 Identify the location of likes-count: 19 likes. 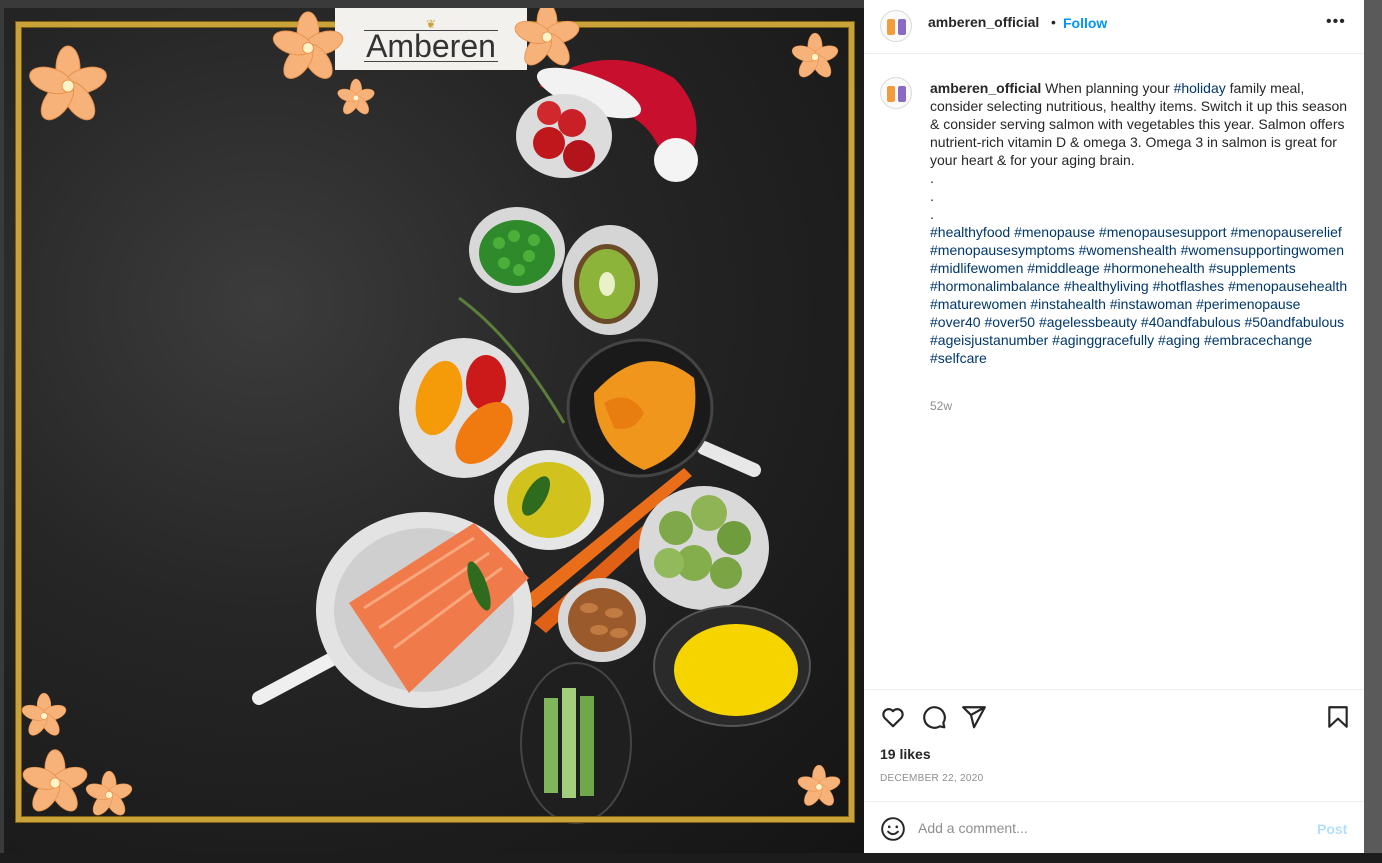
(905, 754).